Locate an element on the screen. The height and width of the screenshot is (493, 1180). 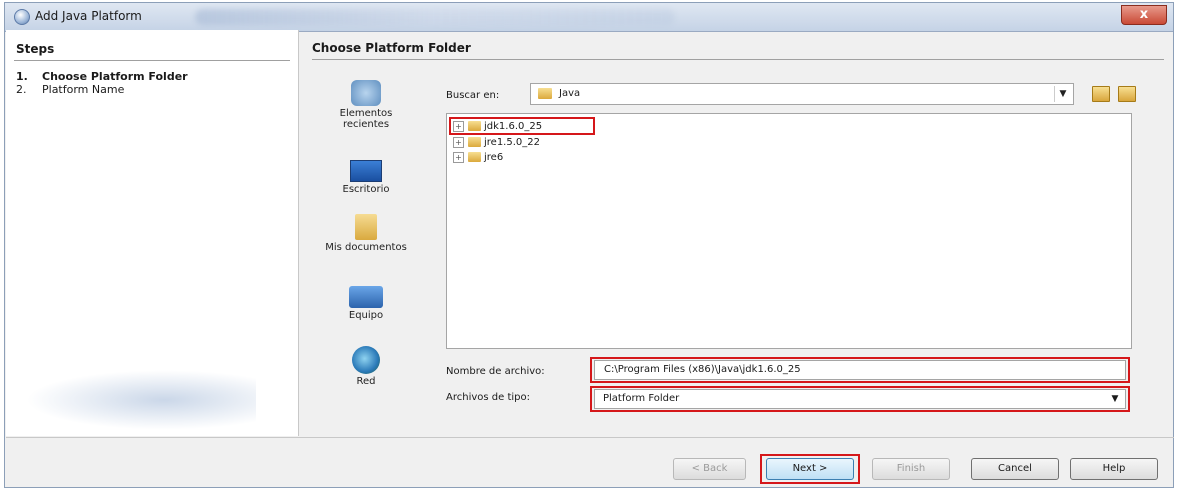
place-label: Equipo is located at coordinates (366, 315).